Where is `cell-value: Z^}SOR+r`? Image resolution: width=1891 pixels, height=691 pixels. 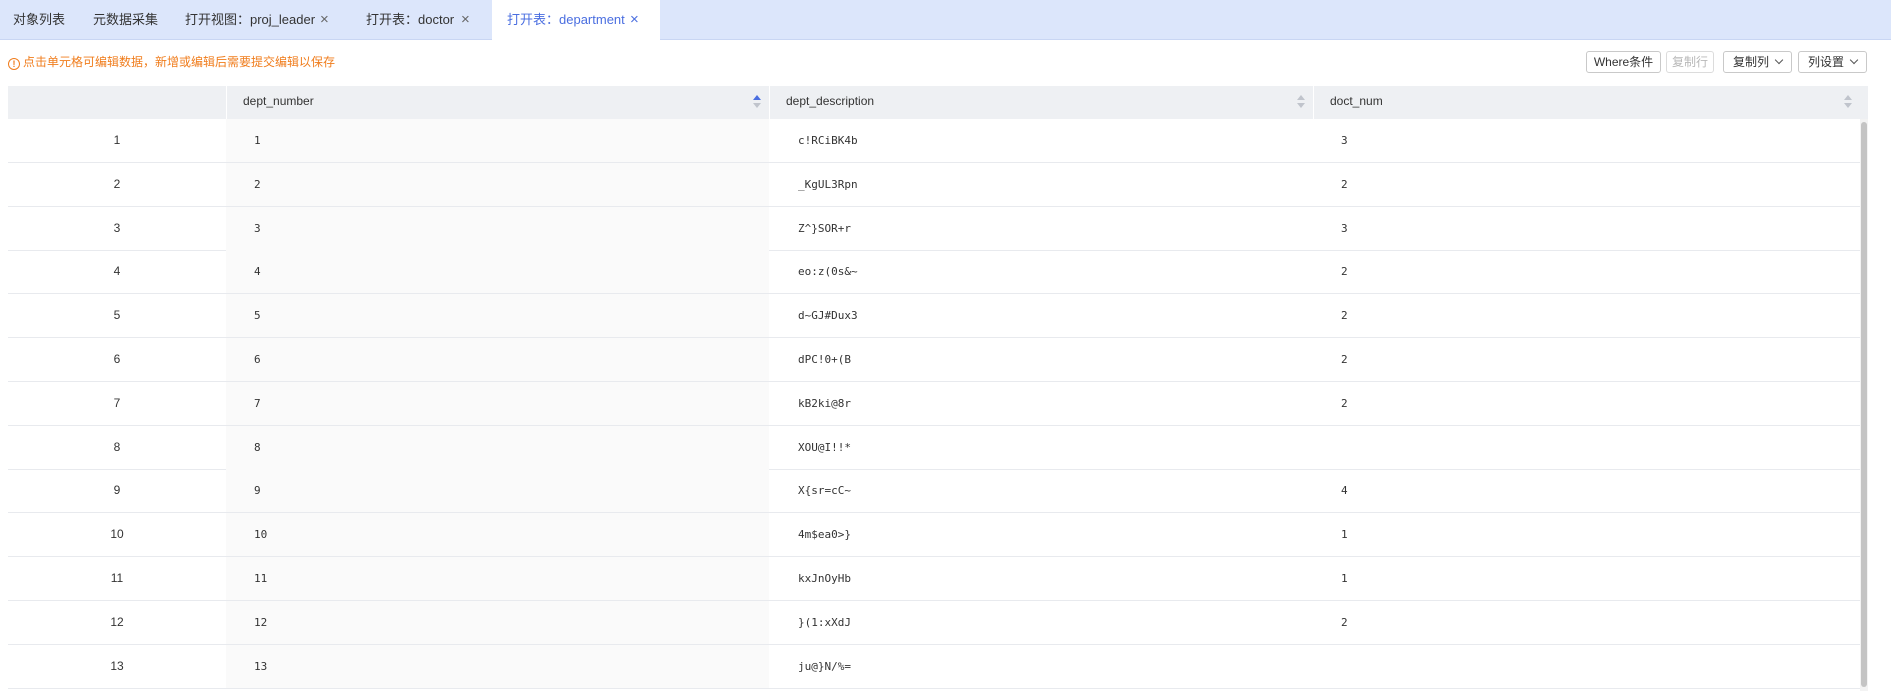 cell-value: Z^}SOR+r is located at coordinates (824, 228).